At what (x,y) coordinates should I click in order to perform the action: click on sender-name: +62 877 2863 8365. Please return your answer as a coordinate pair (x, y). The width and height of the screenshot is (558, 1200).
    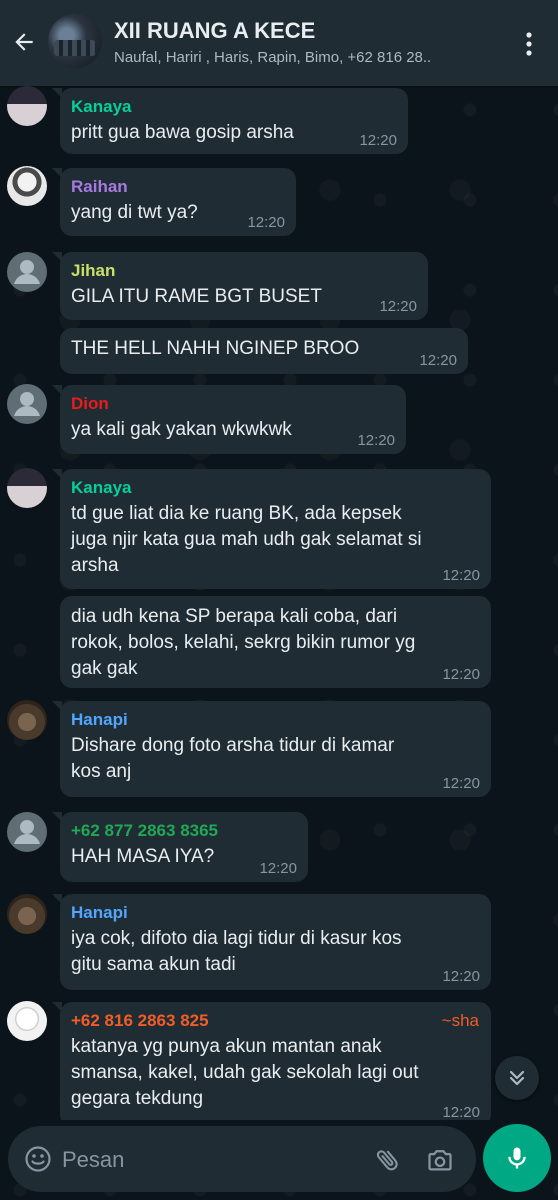
    Looking at the image, I should click on (183, 831).